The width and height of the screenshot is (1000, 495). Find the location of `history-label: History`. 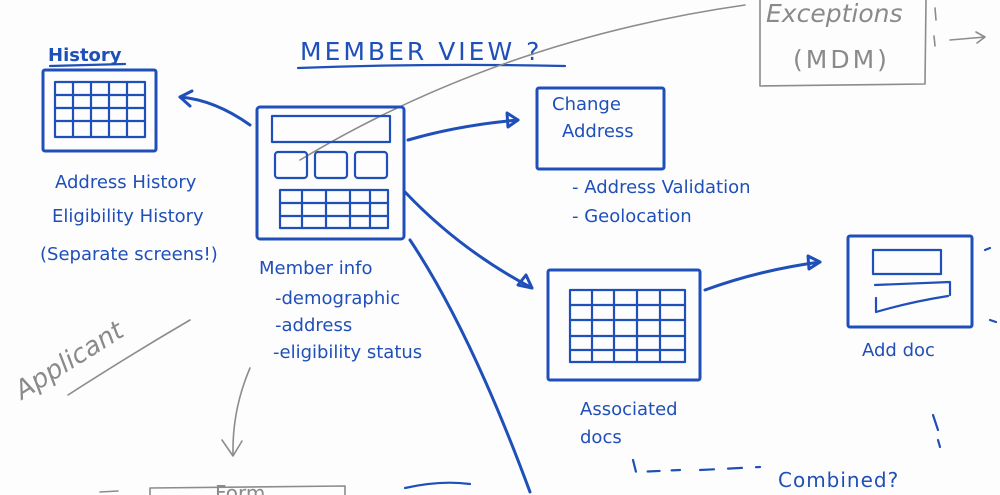

history-label: History is located at coordinates (85, 55).